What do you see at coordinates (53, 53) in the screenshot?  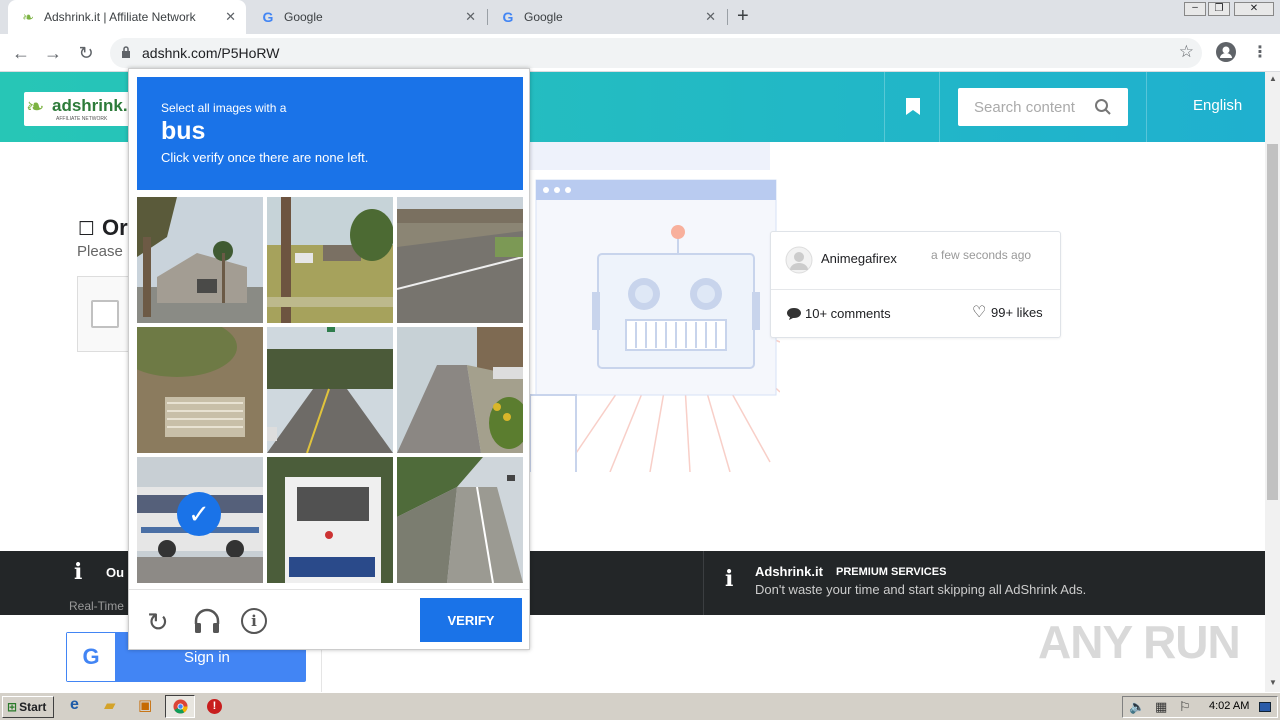 I see `forward-icon: →` at bounding box center [53, 53].